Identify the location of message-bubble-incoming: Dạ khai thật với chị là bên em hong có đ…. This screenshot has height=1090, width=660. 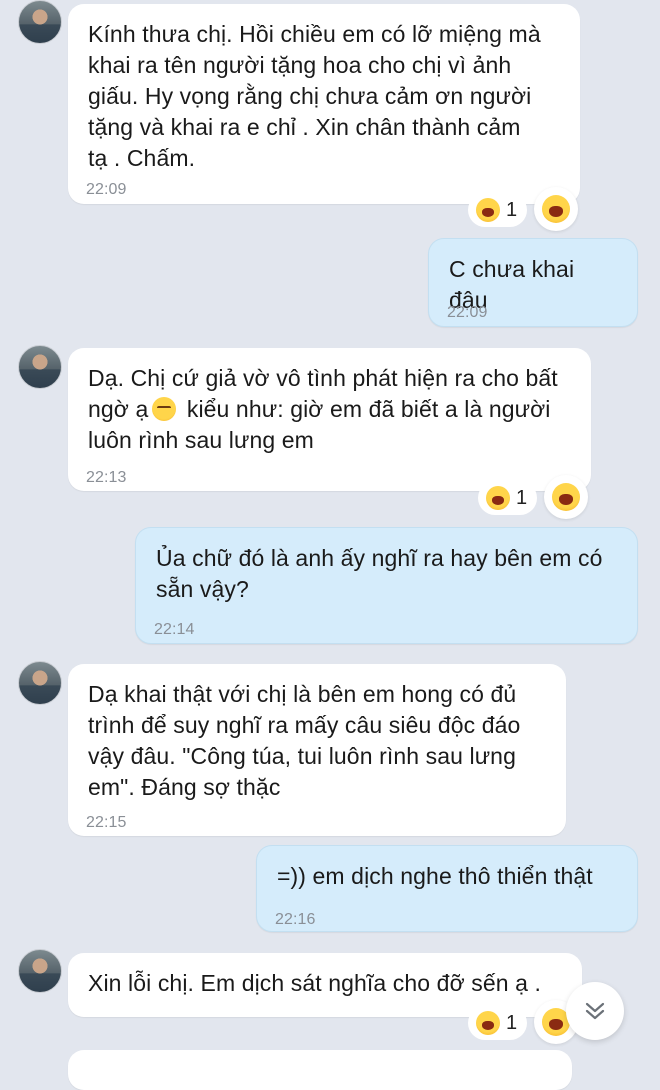
(317, 750).